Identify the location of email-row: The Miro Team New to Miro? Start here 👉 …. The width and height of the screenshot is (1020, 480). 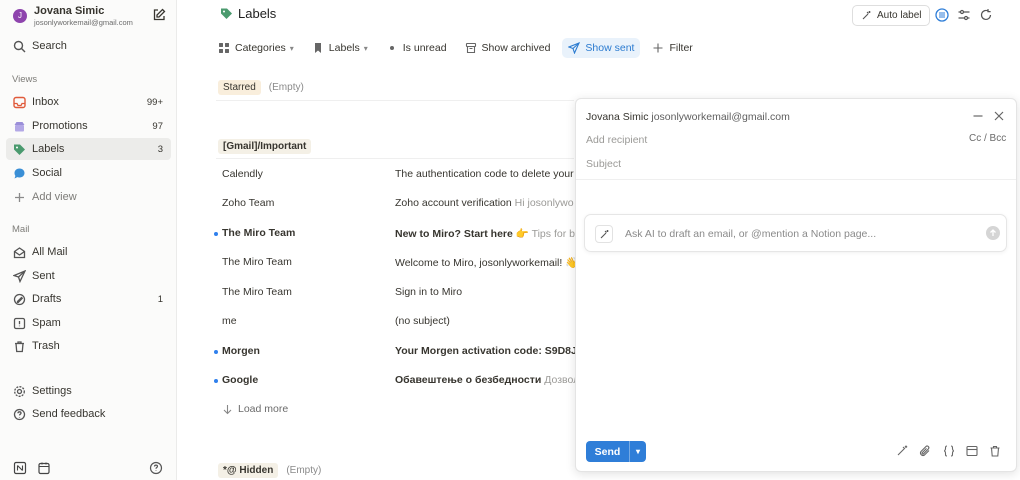
(397, 234).